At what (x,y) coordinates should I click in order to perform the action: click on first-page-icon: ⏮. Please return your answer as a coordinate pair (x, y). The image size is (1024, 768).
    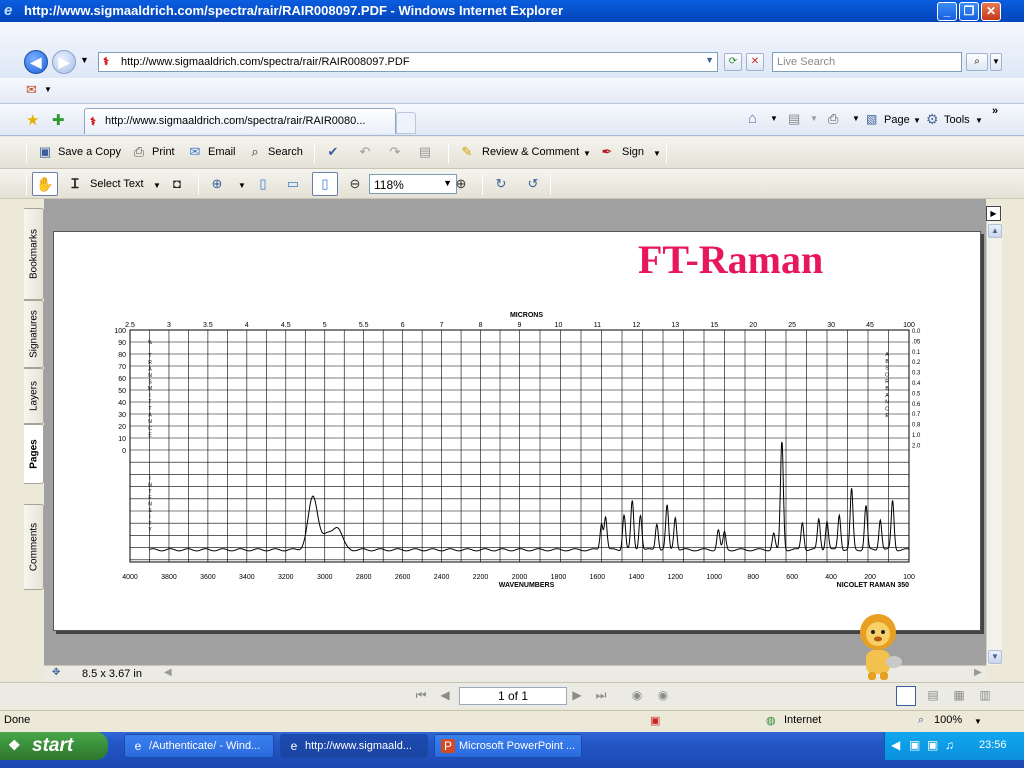
    Looking at the image, I should click on (421, 696).